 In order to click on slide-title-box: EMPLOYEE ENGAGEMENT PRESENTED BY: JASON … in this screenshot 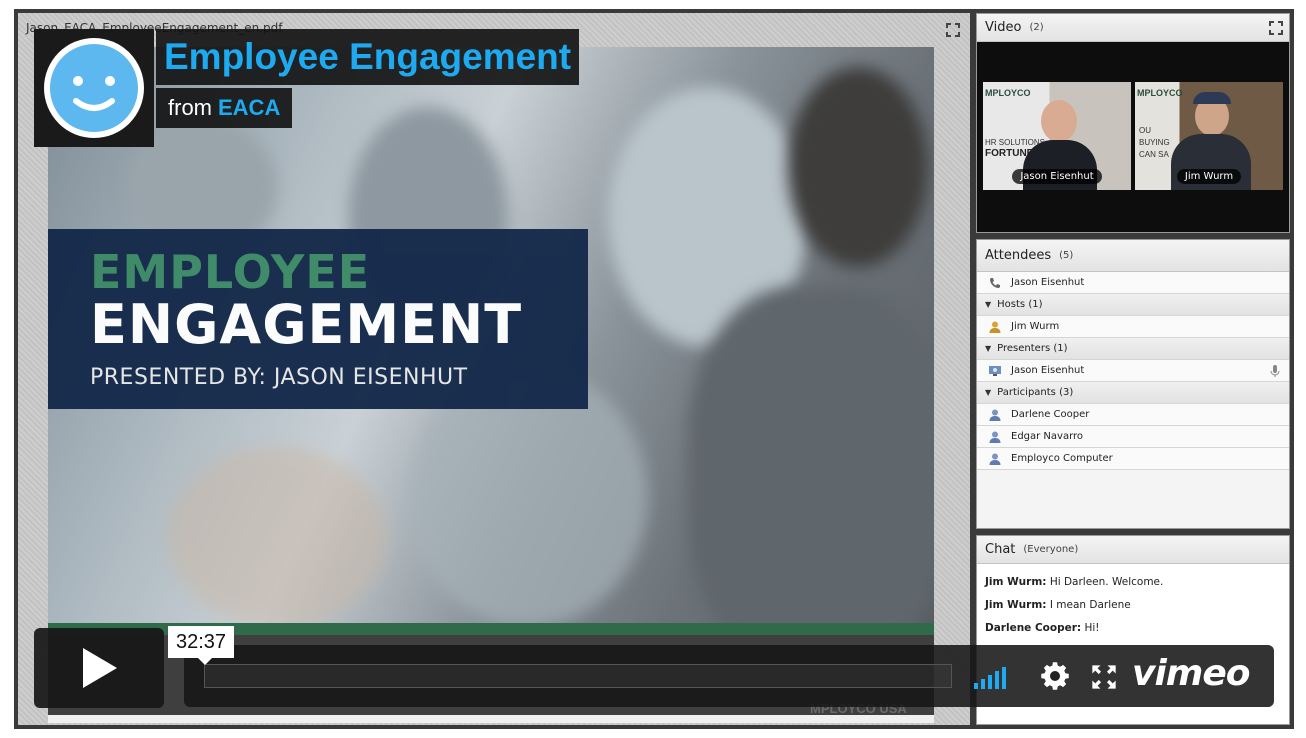, I will do `click(318, 319)`.